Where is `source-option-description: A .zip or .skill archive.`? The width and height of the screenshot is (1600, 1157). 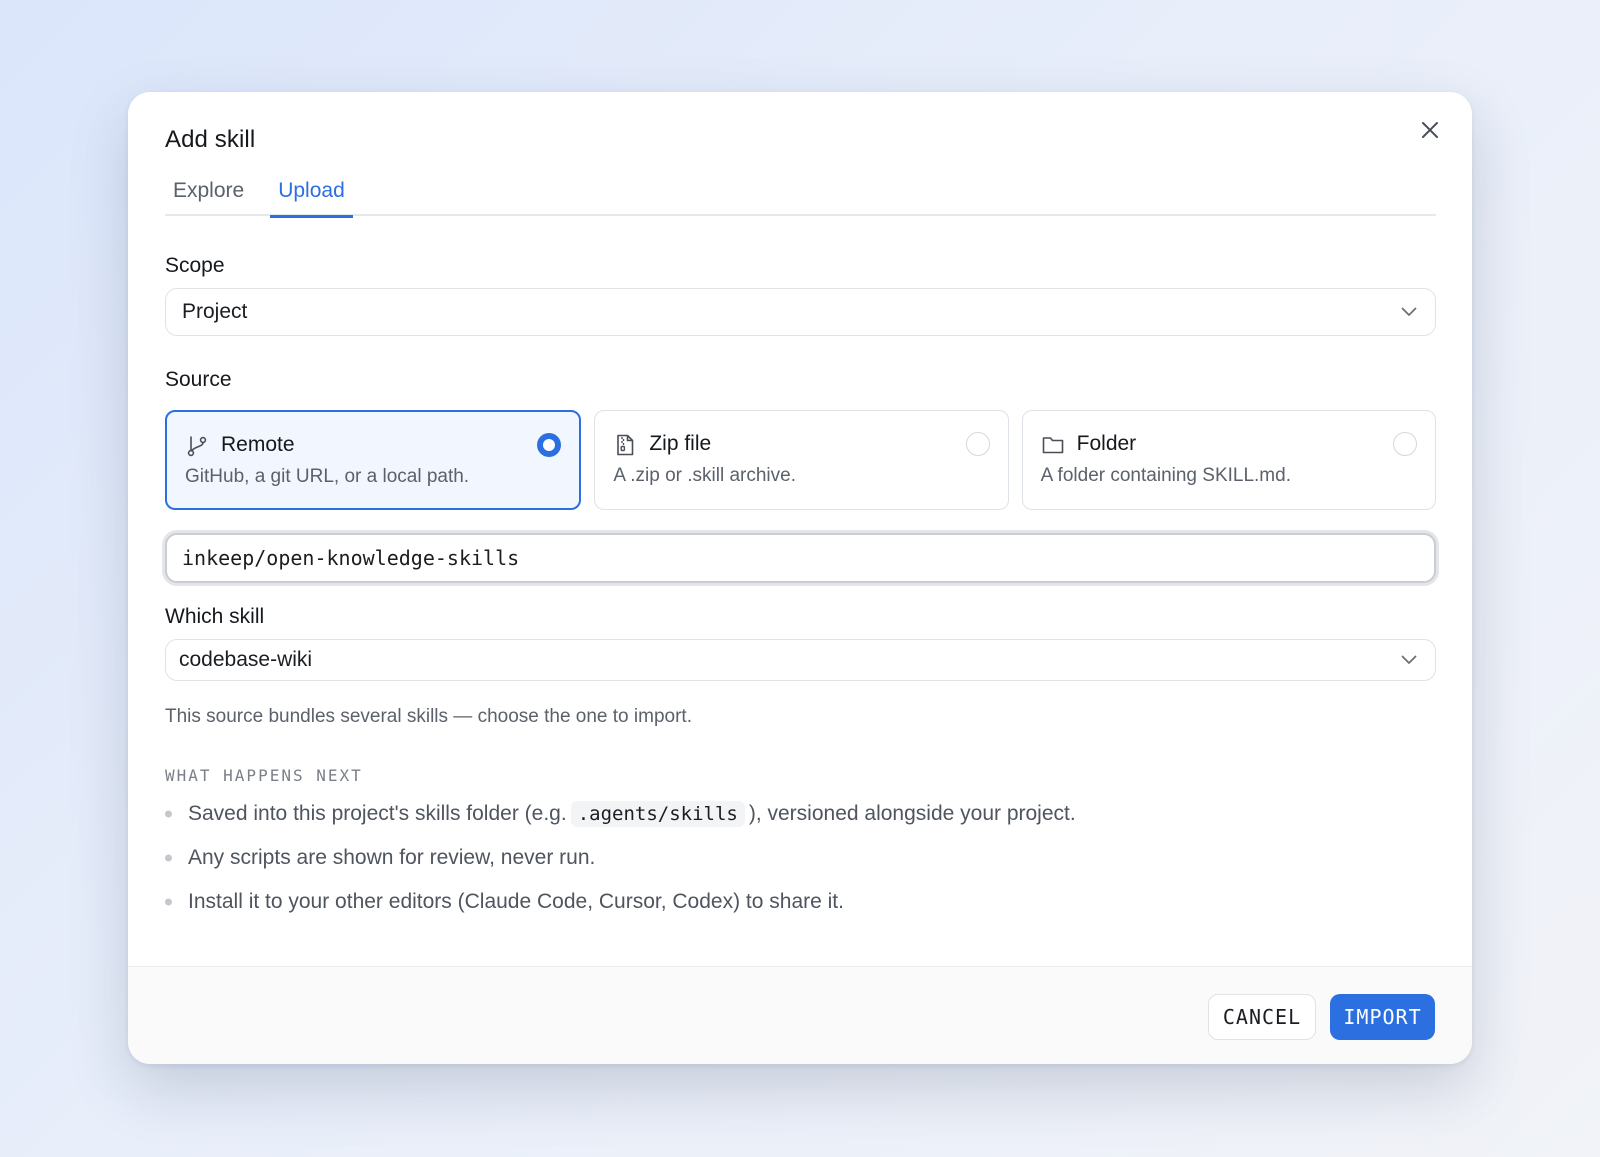
source-option-description: A .zip or .skill archive. is located at coordinates (704, 475).